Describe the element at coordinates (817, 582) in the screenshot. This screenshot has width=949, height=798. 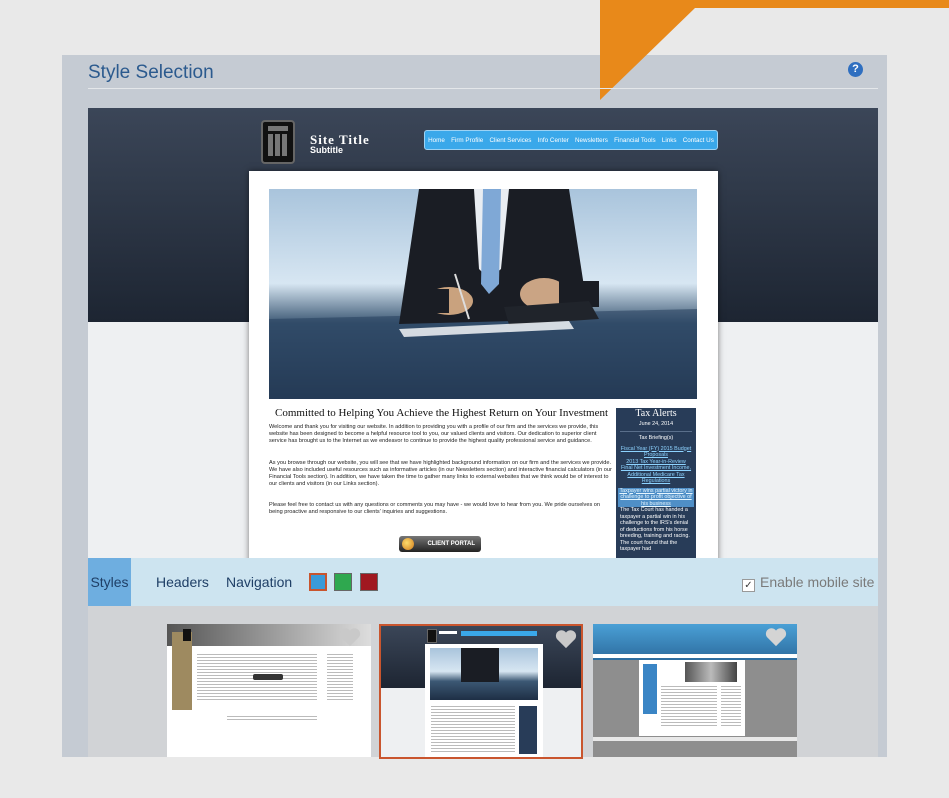
I see `enable-mobile-label: Enable mobile site` at that location.